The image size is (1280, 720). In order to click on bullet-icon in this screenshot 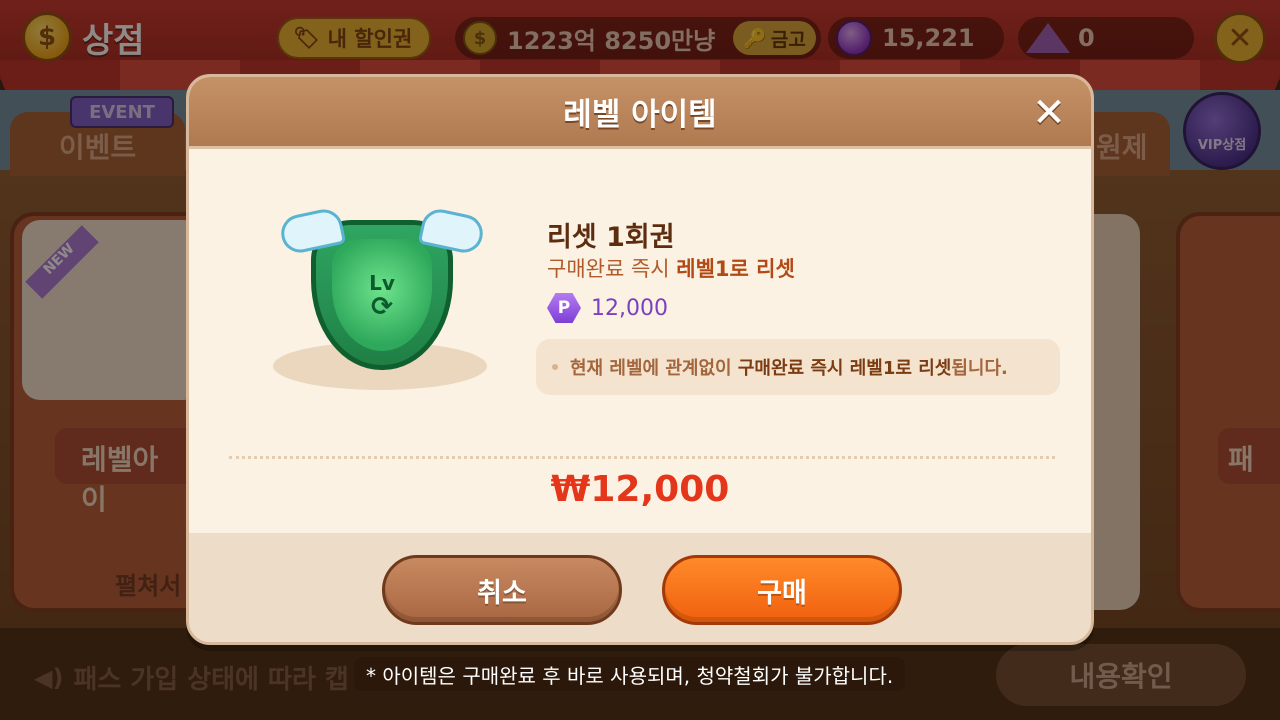, I will do `click(555, 367)`.